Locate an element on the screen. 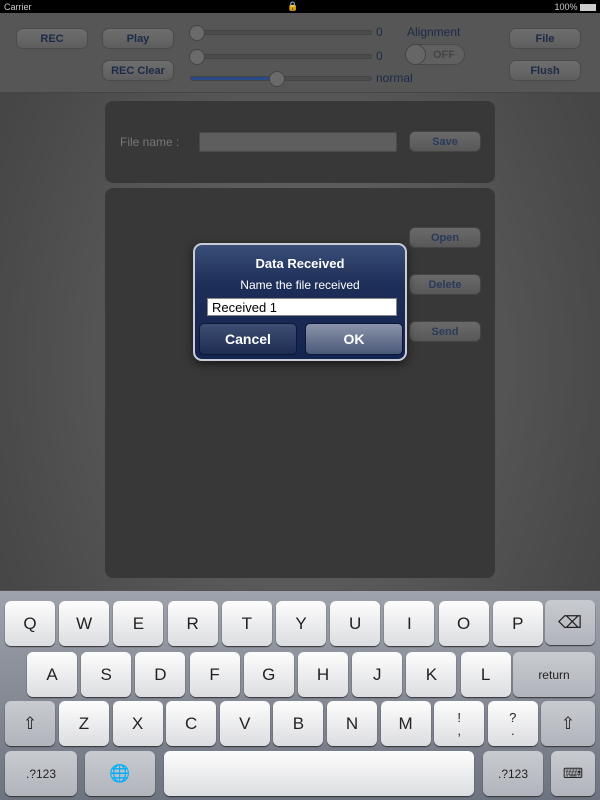 This screenshot has width=600, height=800. ok-button: OK is located at coordinates (354, 339).